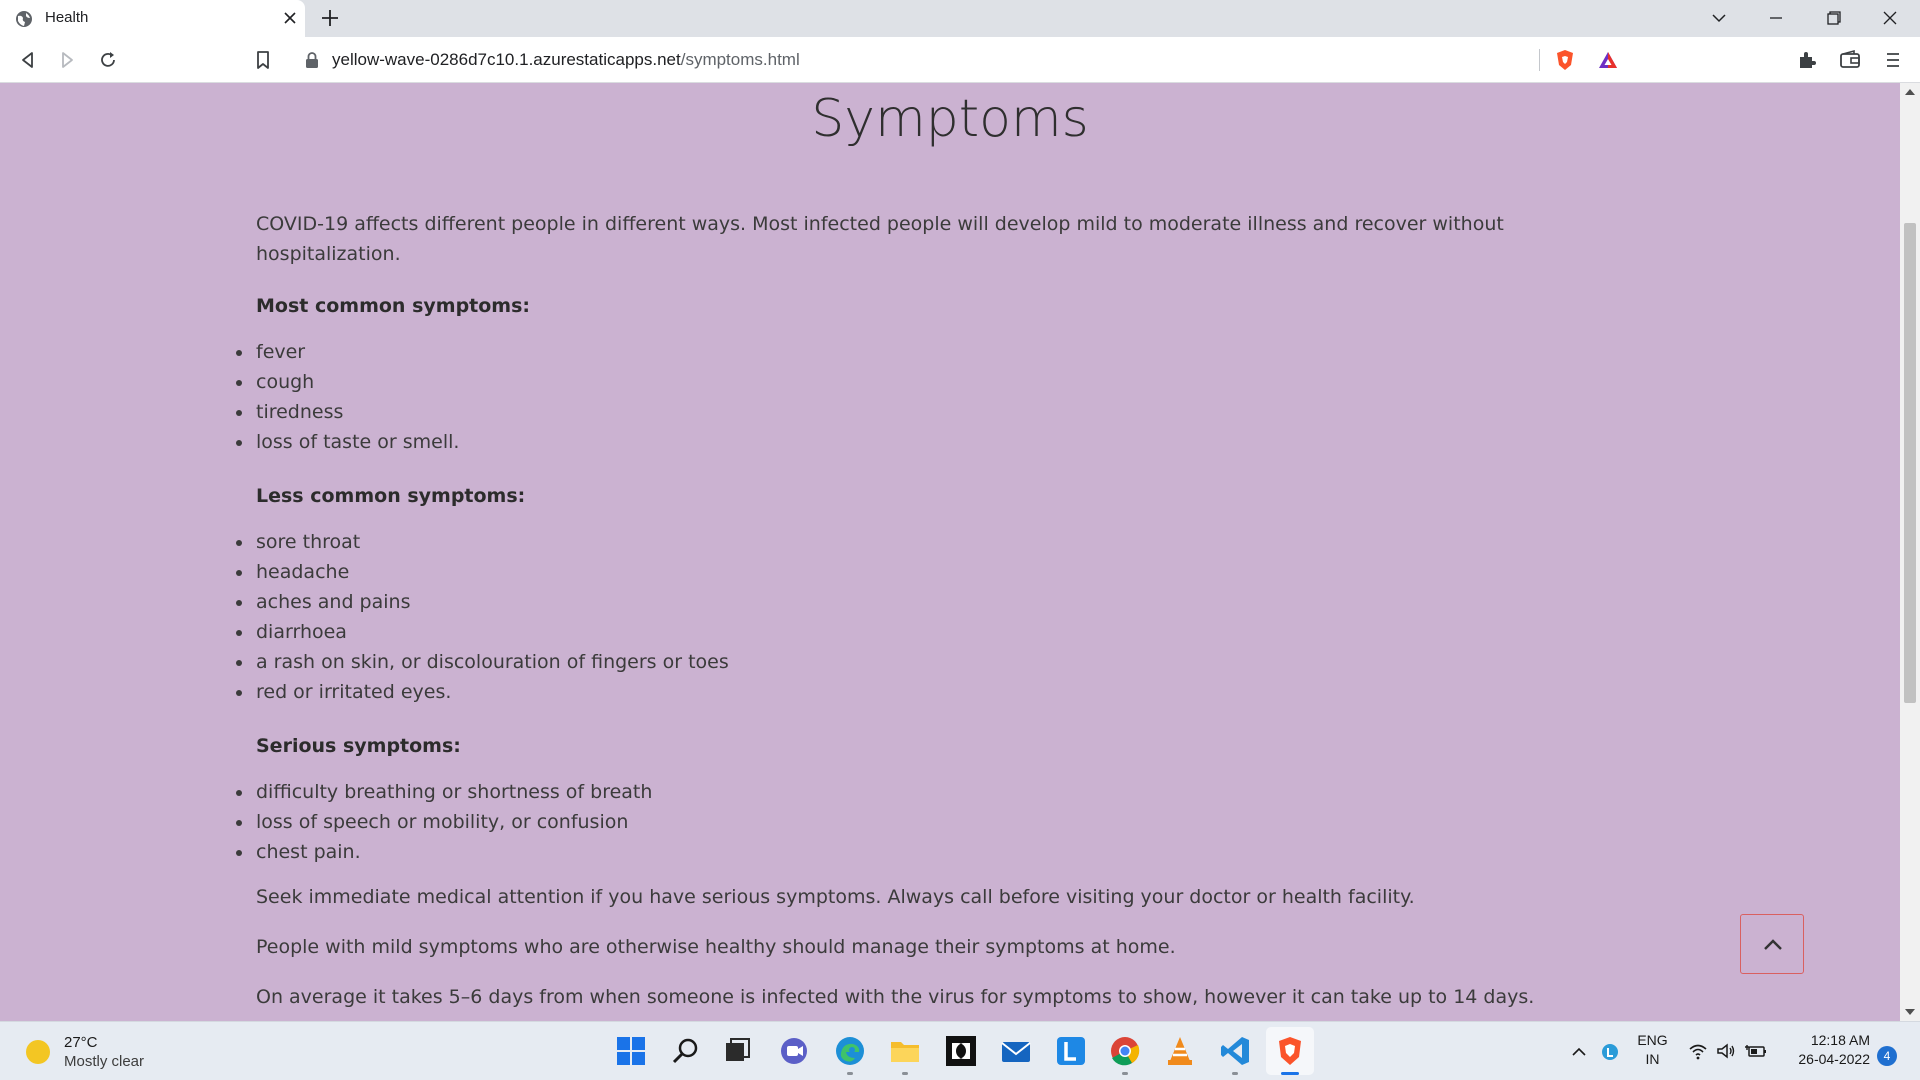 This screenshot has height=1080, width=1920. Describe the element at coordinates (905, 1051) in the screenshot. I see `file-explorer-icon` at that location.